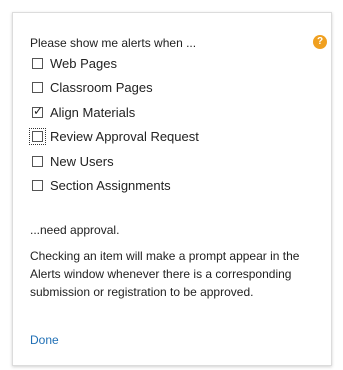  I want to click on option-label: Web Pages, so click(83, 63).